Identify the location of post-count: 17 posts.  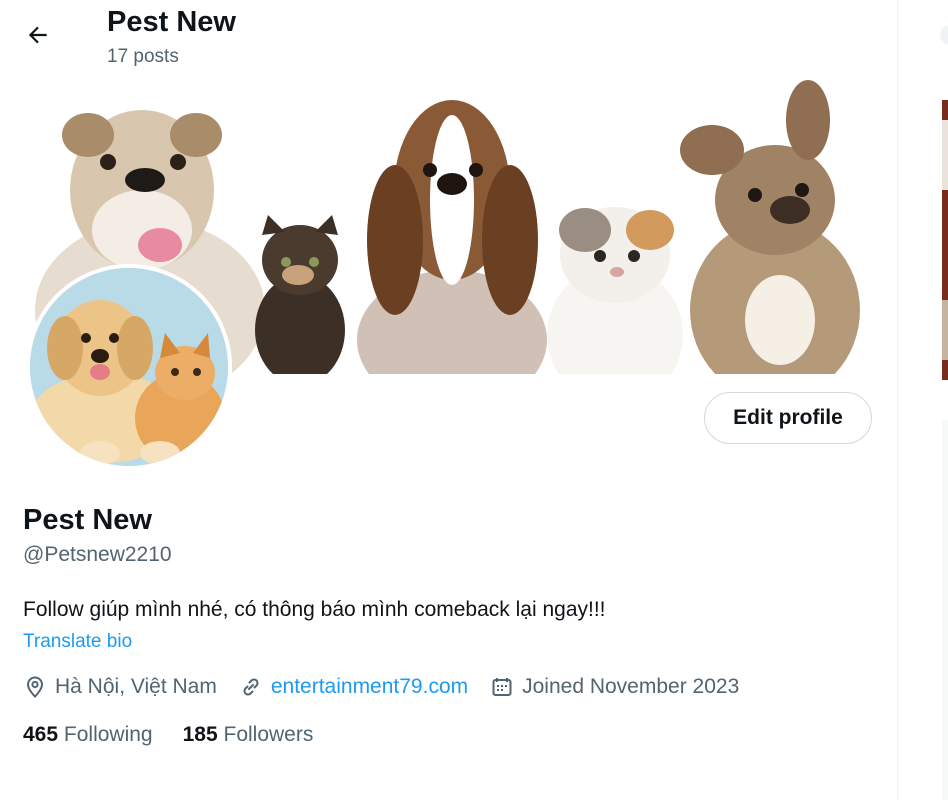
(143, 56).